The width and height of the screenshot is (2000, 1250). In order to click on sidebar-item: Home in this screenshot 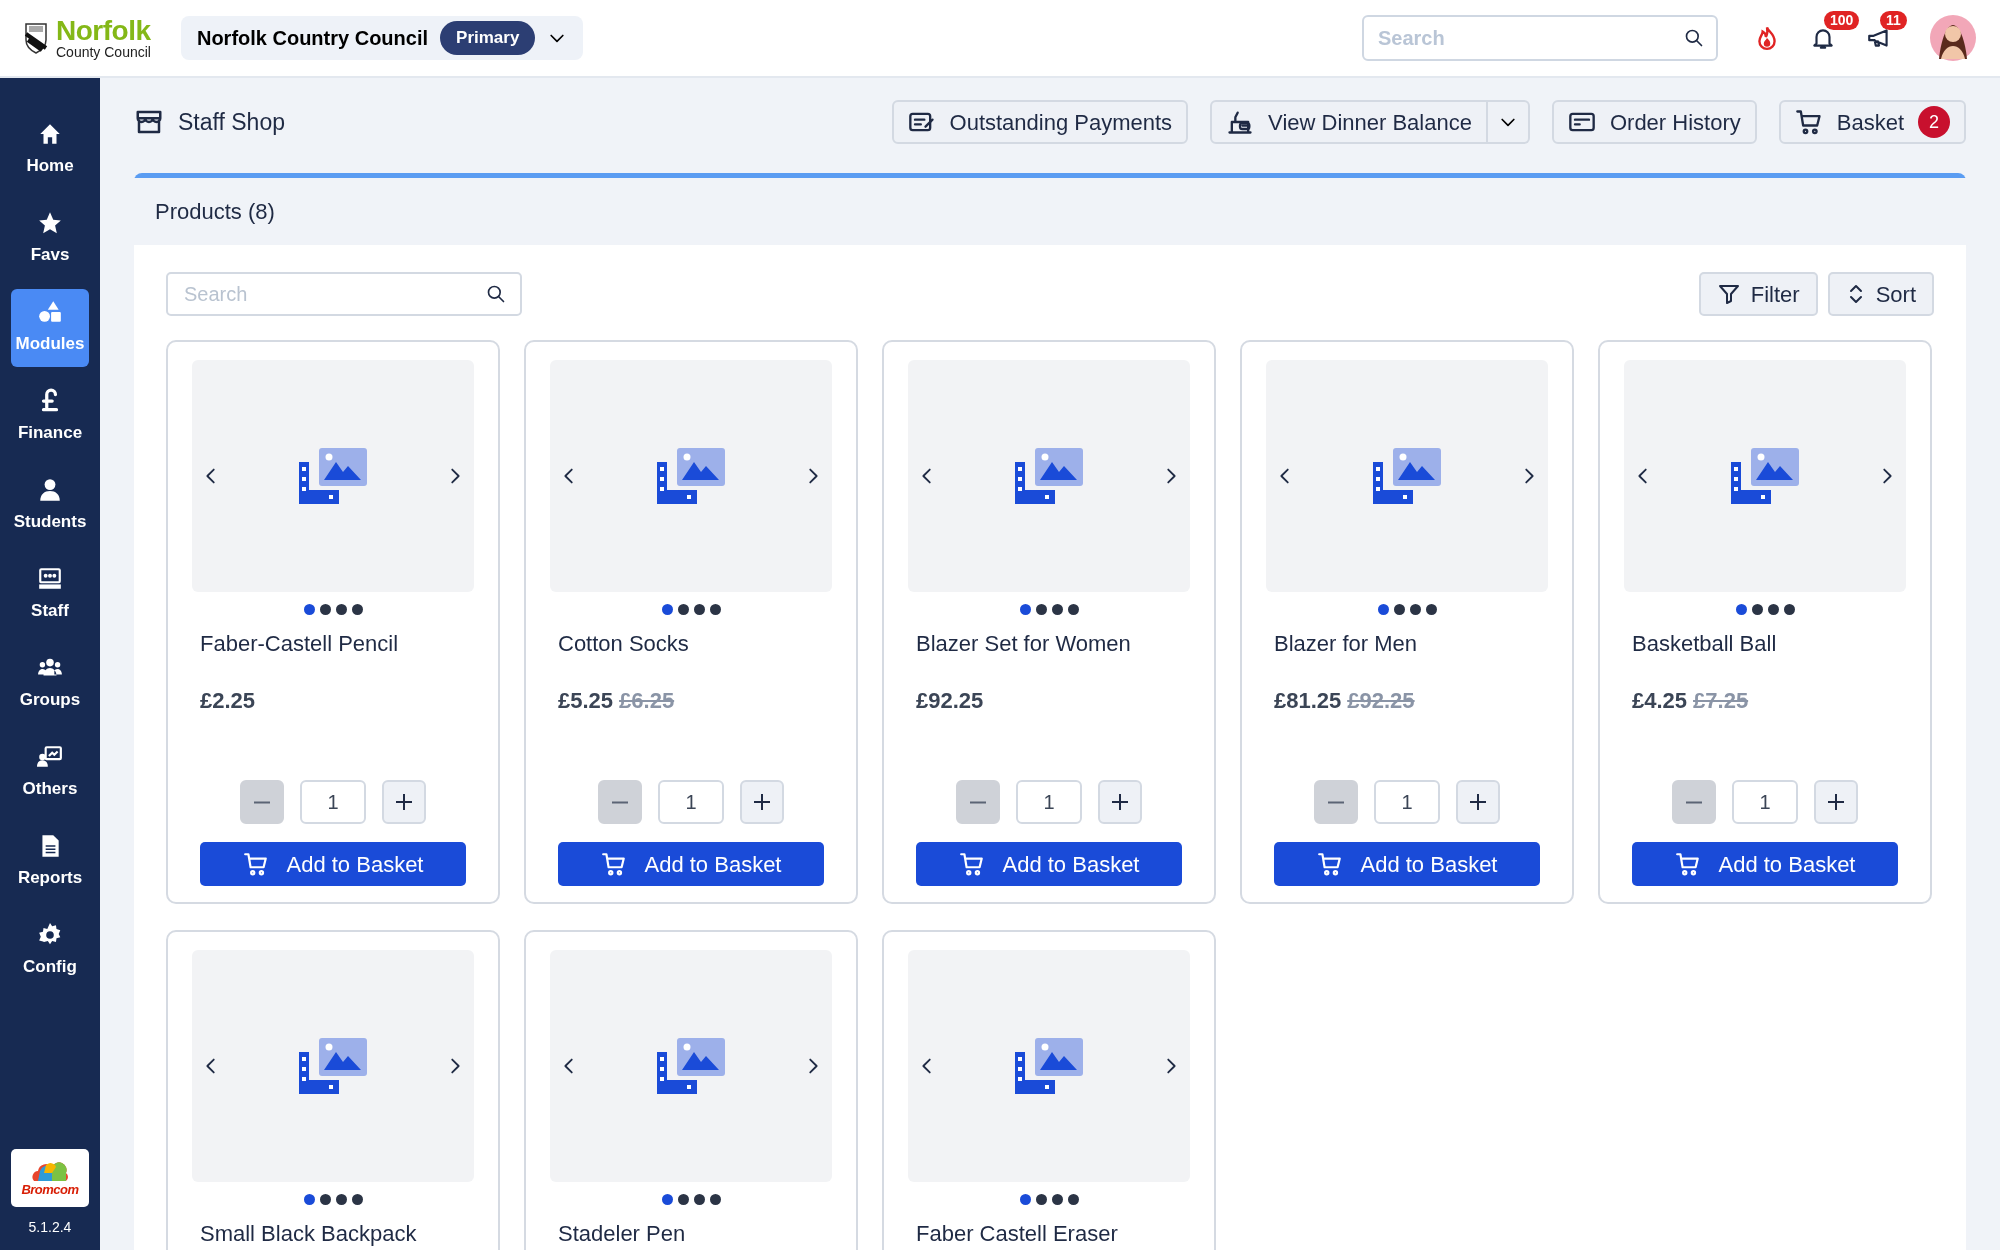, I will do `click(50, 150)`.